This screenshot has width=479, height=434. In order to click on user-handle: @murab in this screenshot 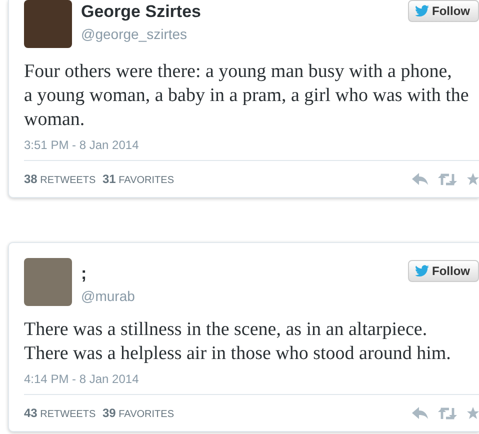, I will do `click(108, 296)`.